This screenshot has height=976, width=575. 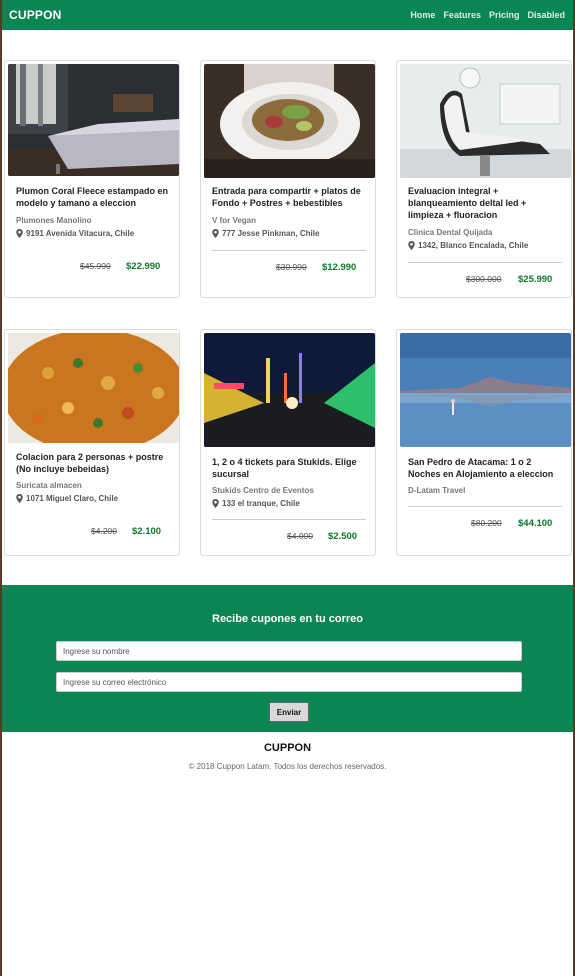 I want to click on deal-vendor: Plumones Manolino, so click(x=54, y=220).